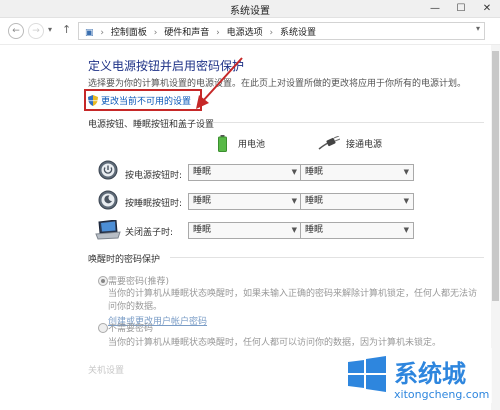 The width and height of the screenshot is (500, 410). Describe the element at coordinates (154, 176) in the screenshot. I see `power-button-label: 按电源按钮时:` at that location.